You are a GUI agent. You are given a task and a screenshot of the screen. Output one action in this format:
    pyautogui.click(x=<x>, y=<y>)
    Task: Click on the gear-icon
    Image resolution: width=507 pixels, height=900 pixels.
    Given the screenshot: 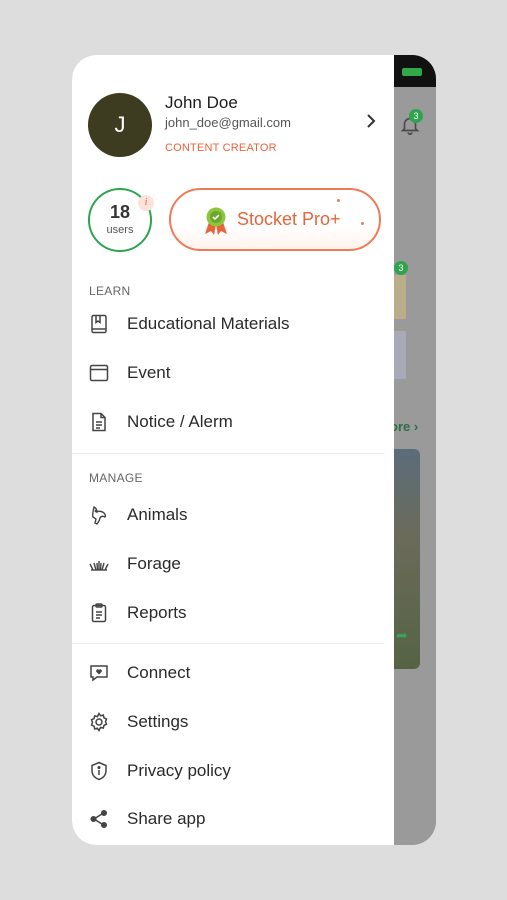 What is the action you would take?
    pyautogui.click(x=99, y=722)
    